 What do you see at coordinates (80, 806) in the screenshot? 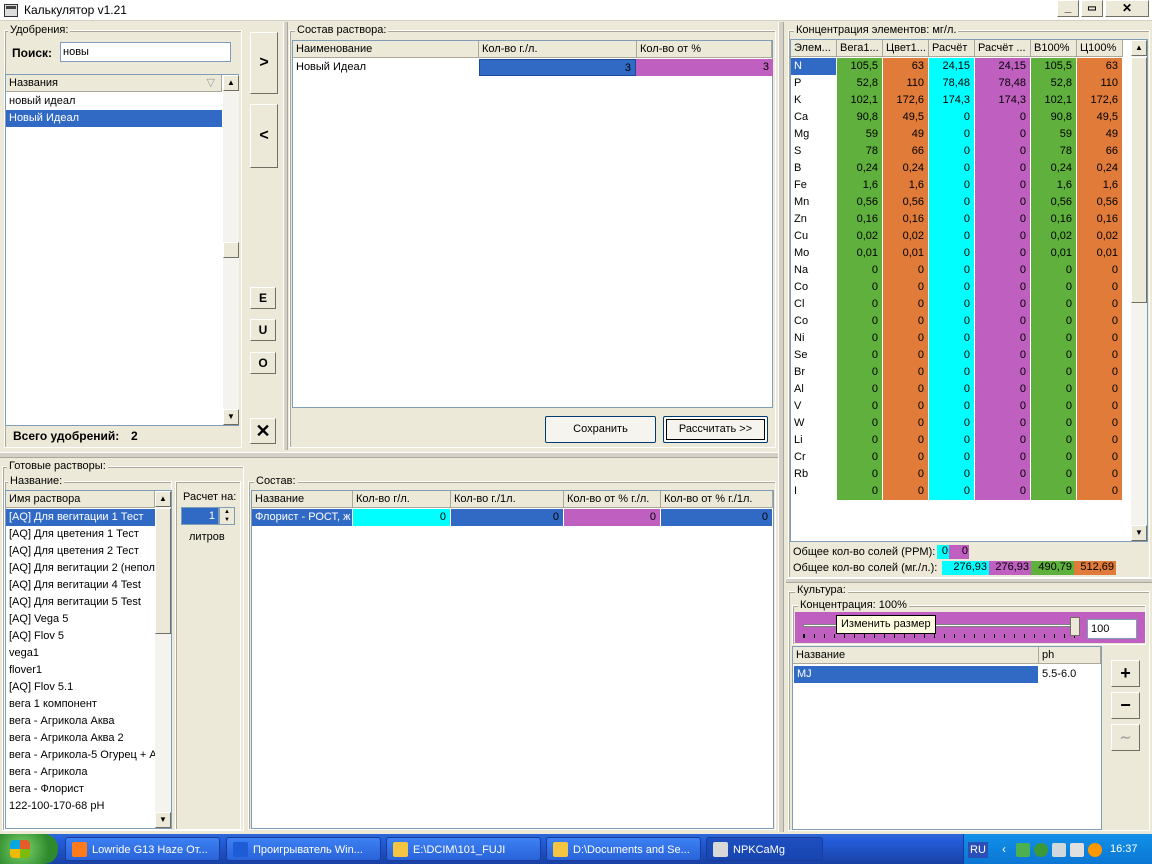
I see `ready-solution-item: 122-100-170-68 pH` at bounding box center [80, 806].